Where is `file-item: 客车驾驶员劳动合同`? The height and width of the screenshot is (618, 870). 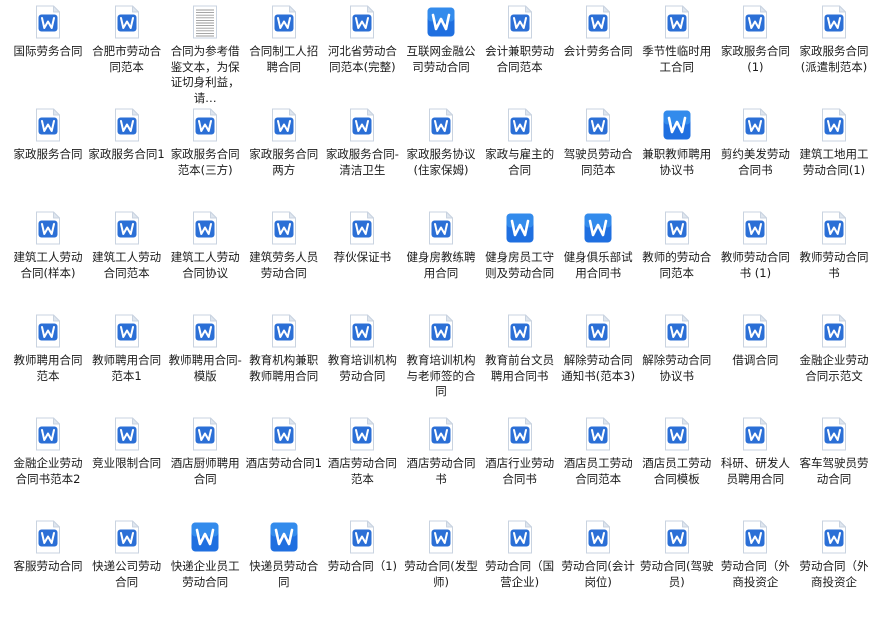 file-item: 客车驾驶员劳动合同 is located at coordinates (833, 467).